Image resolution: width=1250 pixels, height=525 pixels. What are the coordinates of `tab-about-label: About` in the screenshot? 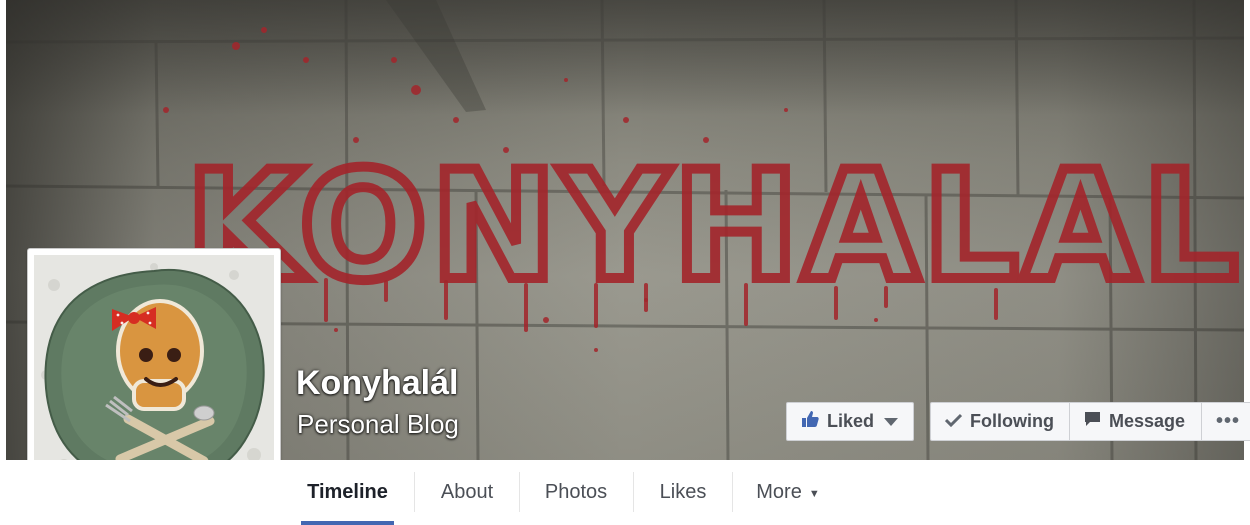 It's located at (467, 492).